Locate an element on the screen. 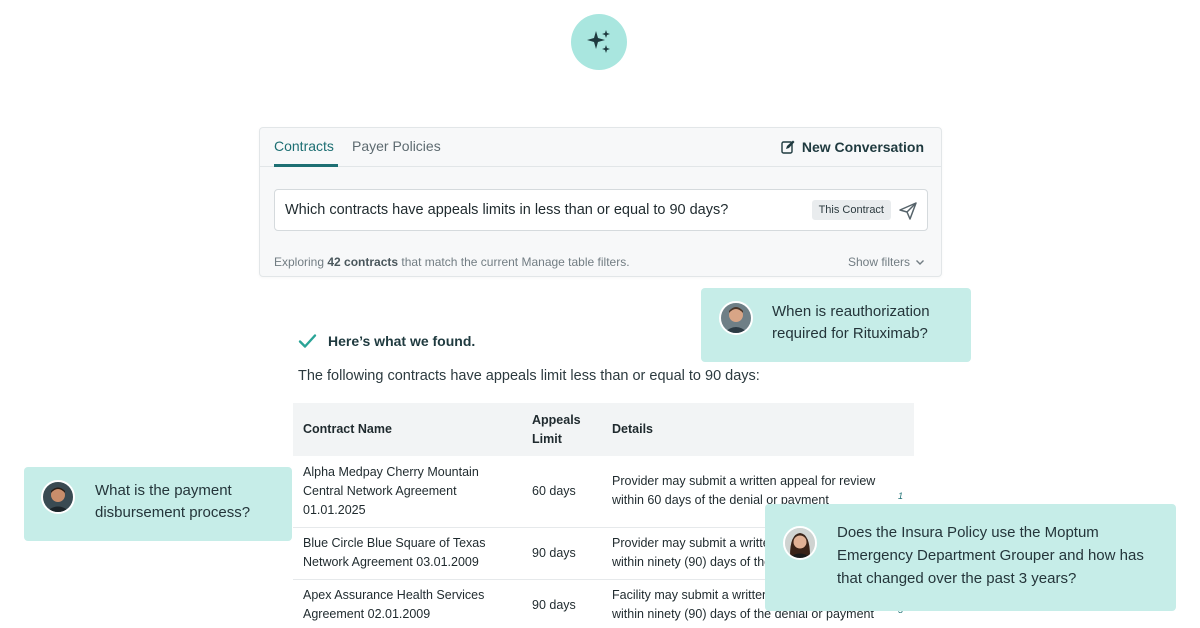  cell-appeals-limit: 60 days is located at coordinates (572, 492).